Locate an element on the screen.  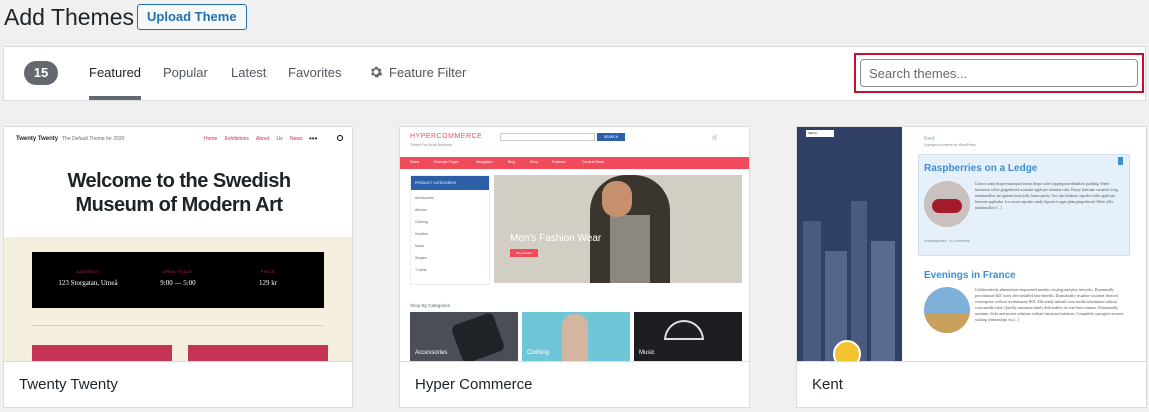
tab-featured: Featured is located at coordinates (115, 73).